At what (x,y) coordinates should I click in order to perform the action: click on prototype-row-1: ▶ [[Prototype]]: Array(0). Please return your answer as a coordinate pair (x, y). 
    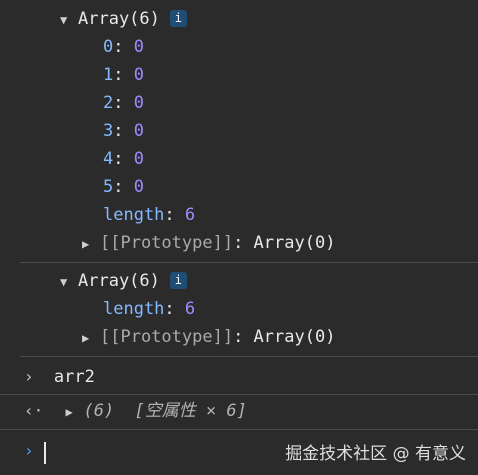
    Looking at the image, I should click on (208, 243).